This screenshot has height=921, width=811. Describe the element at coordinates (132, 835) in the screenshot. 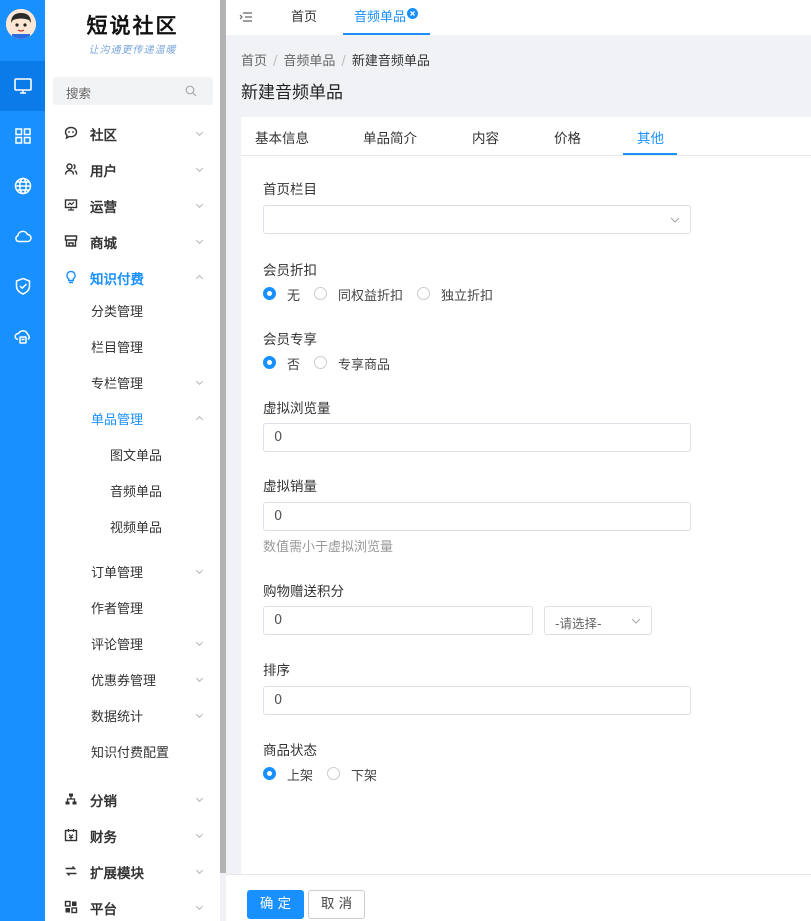

I see `menu-finance: 财务` at that location.